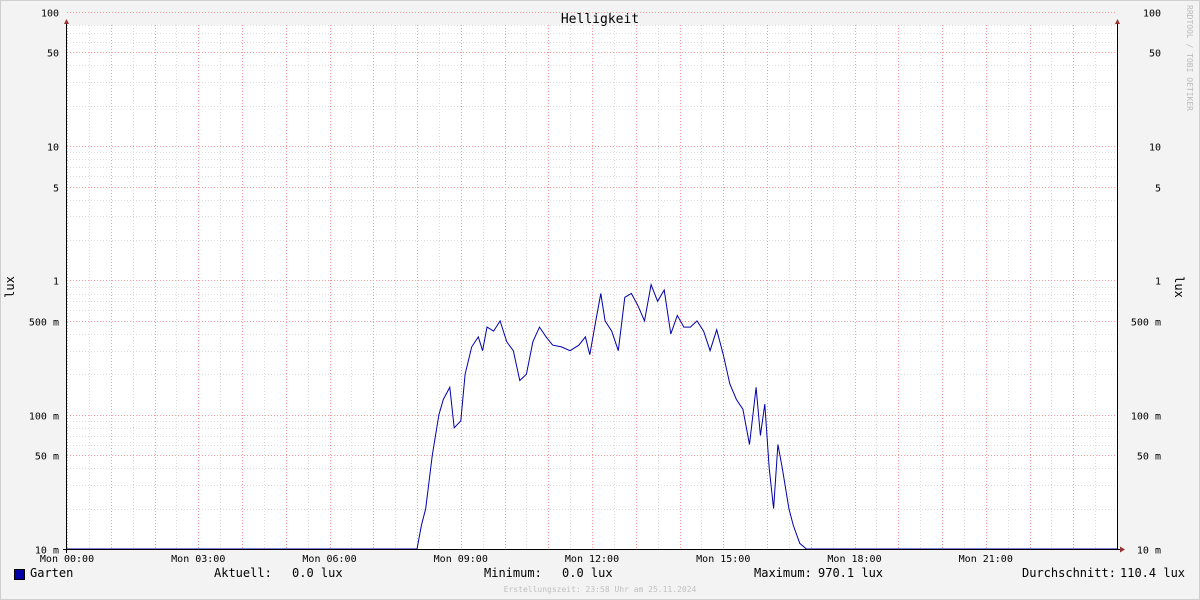  Describe the element at coordinates (1149, 457) in the screenshot. I see `y-tick-label-right: 50 m` at that location.